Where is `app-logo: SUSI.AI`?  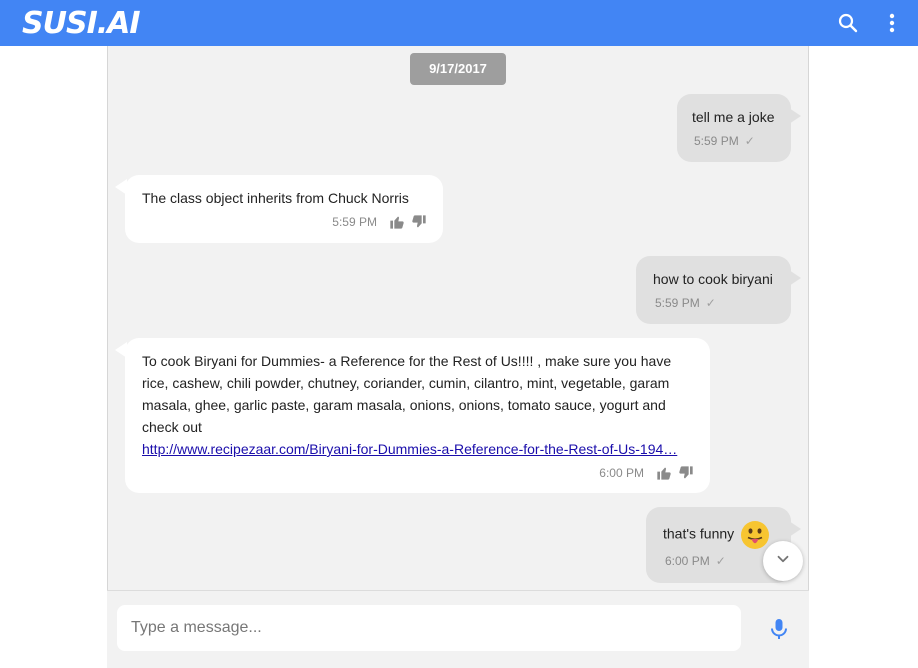
app-logo: SUSI.AI is located at coordinates (81, 24).